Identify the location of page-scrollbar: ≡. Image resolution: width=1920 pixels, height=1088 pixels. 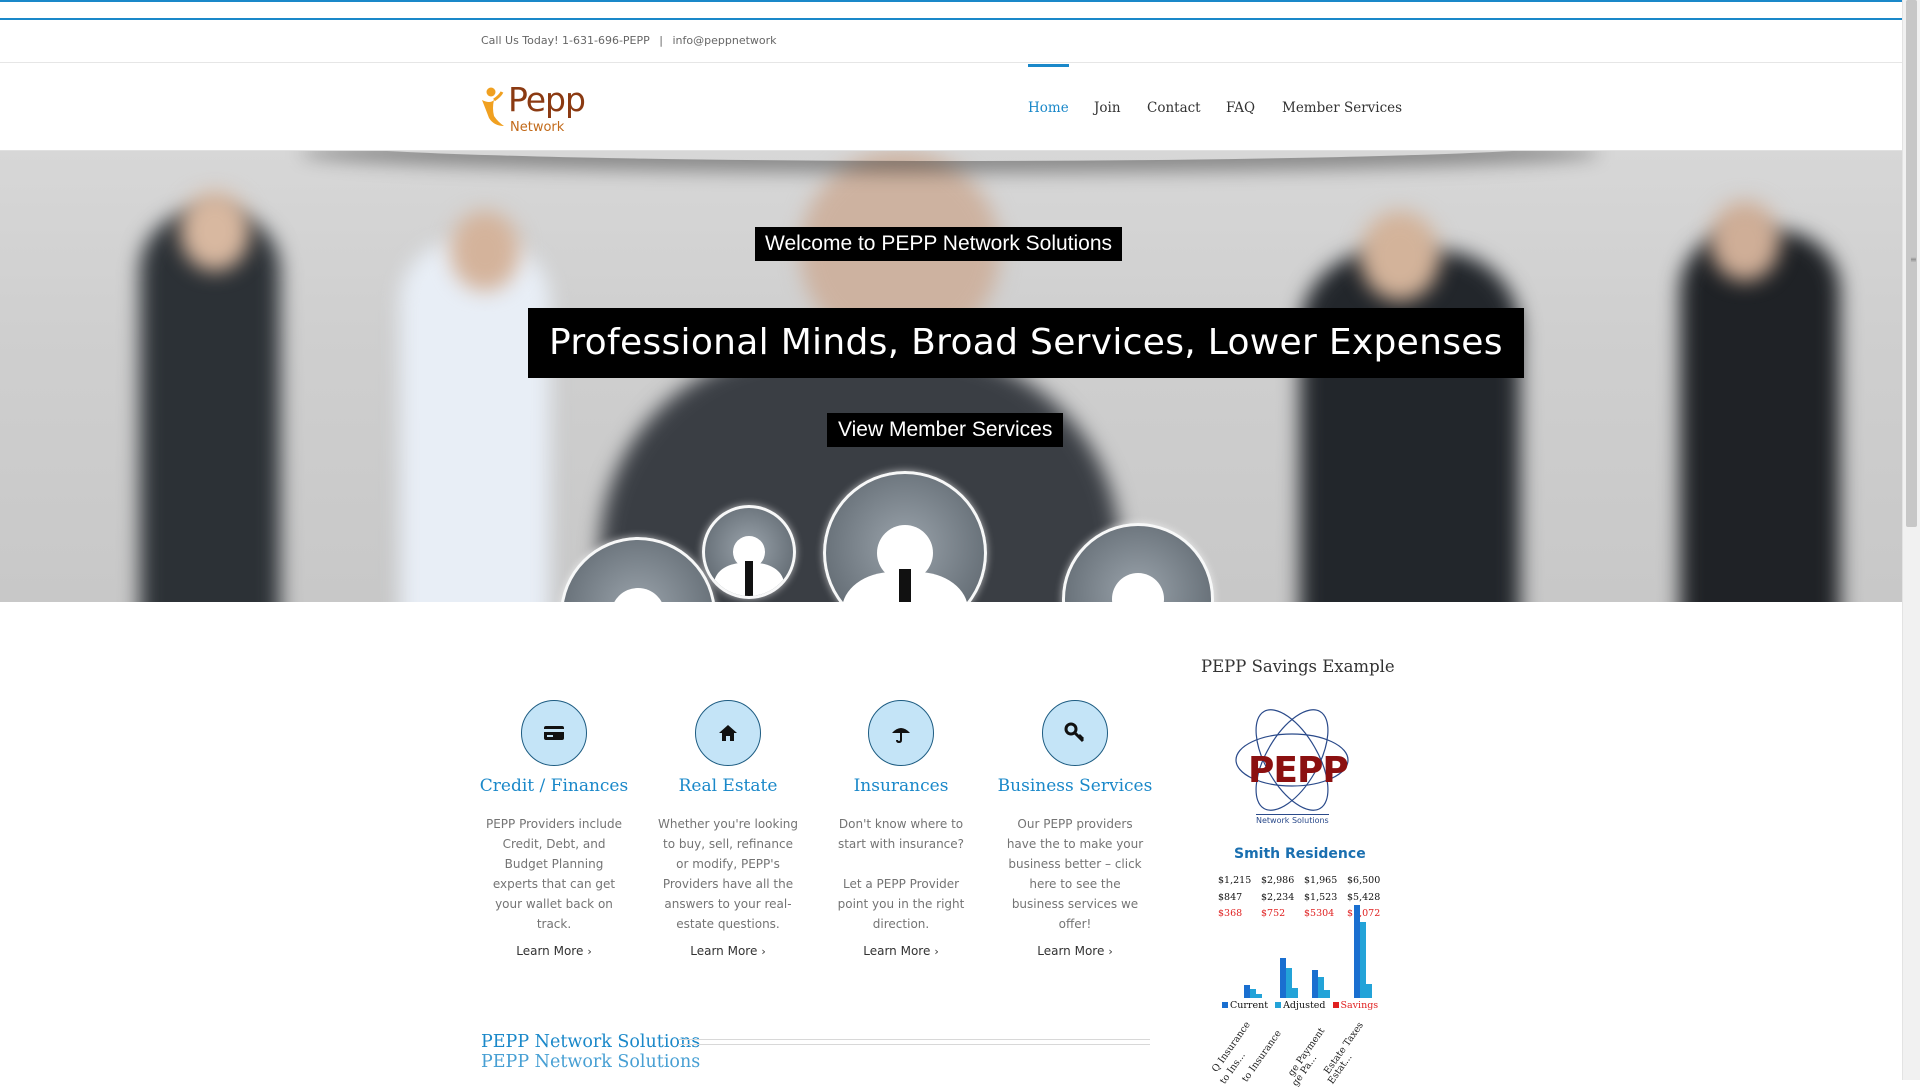
(1911, 540).